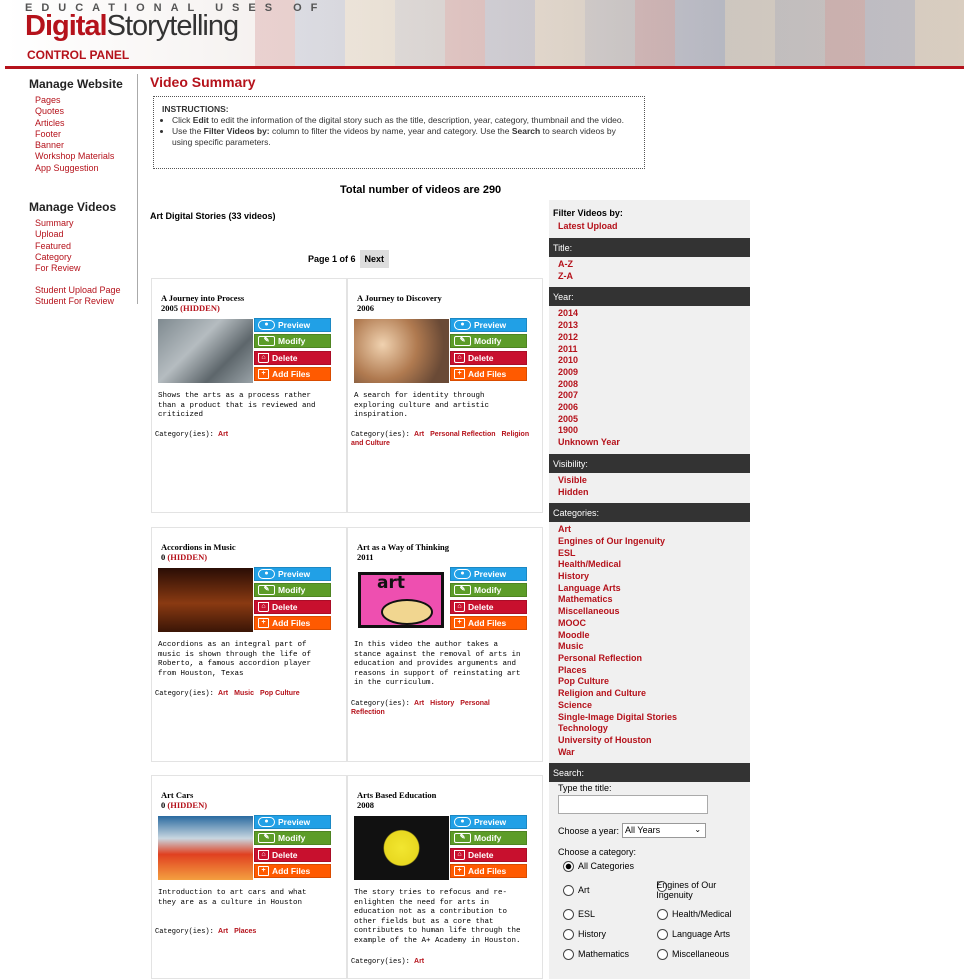 The height and width of the screenshot is (979, 964). What do you see at coordinates (568, 407) in the screenshot?
I see `filter-year-link-8: 2006` at bounding box center [568, 407].